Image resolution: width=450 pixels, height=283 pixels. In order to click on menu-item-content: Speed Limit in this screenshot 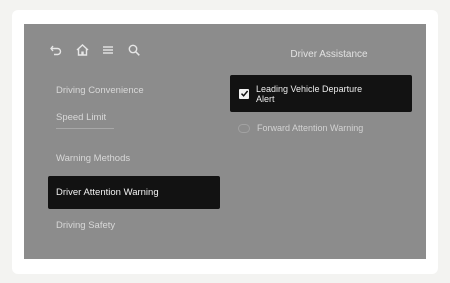, I will do `click(85, 120)`.